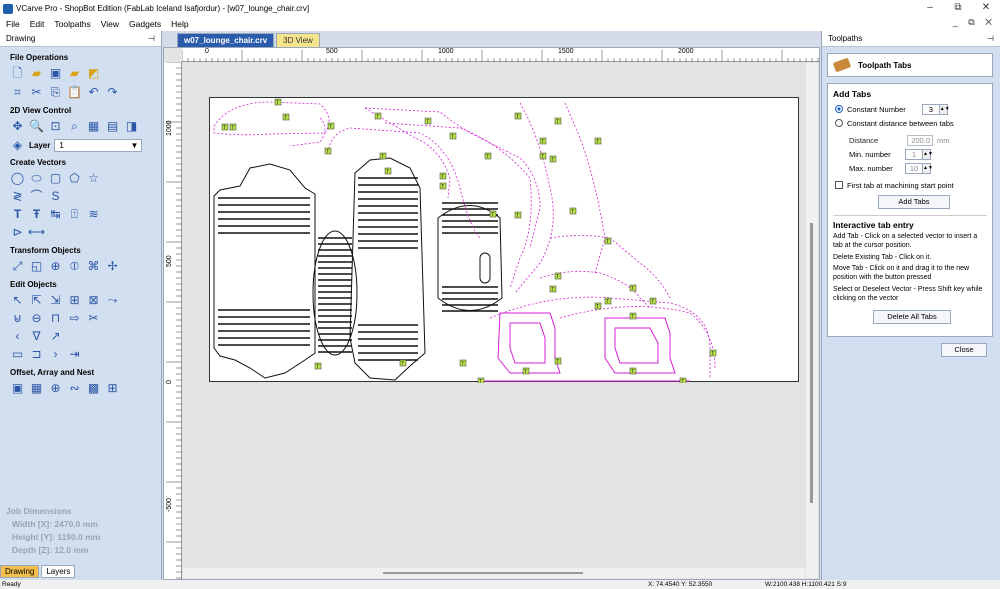  Describe the element at coordinates (55, 318) in the screenshot. I see `intersect-icon: ⊓` at that location.